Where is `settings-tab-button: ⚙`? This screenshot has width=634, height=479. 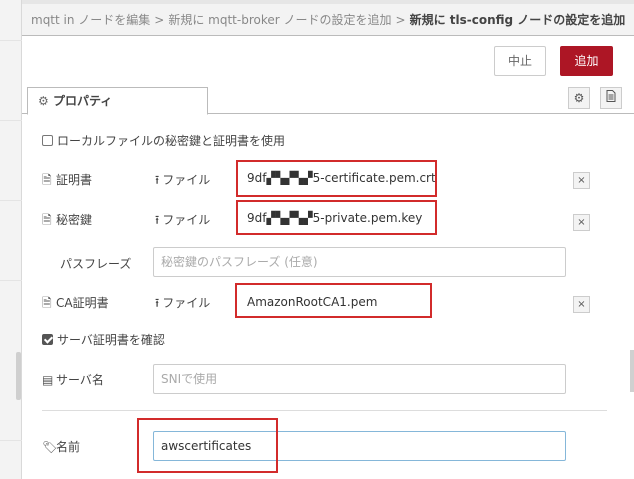 settings-tab-button: ⚙ is located at coordinates (579, 98).